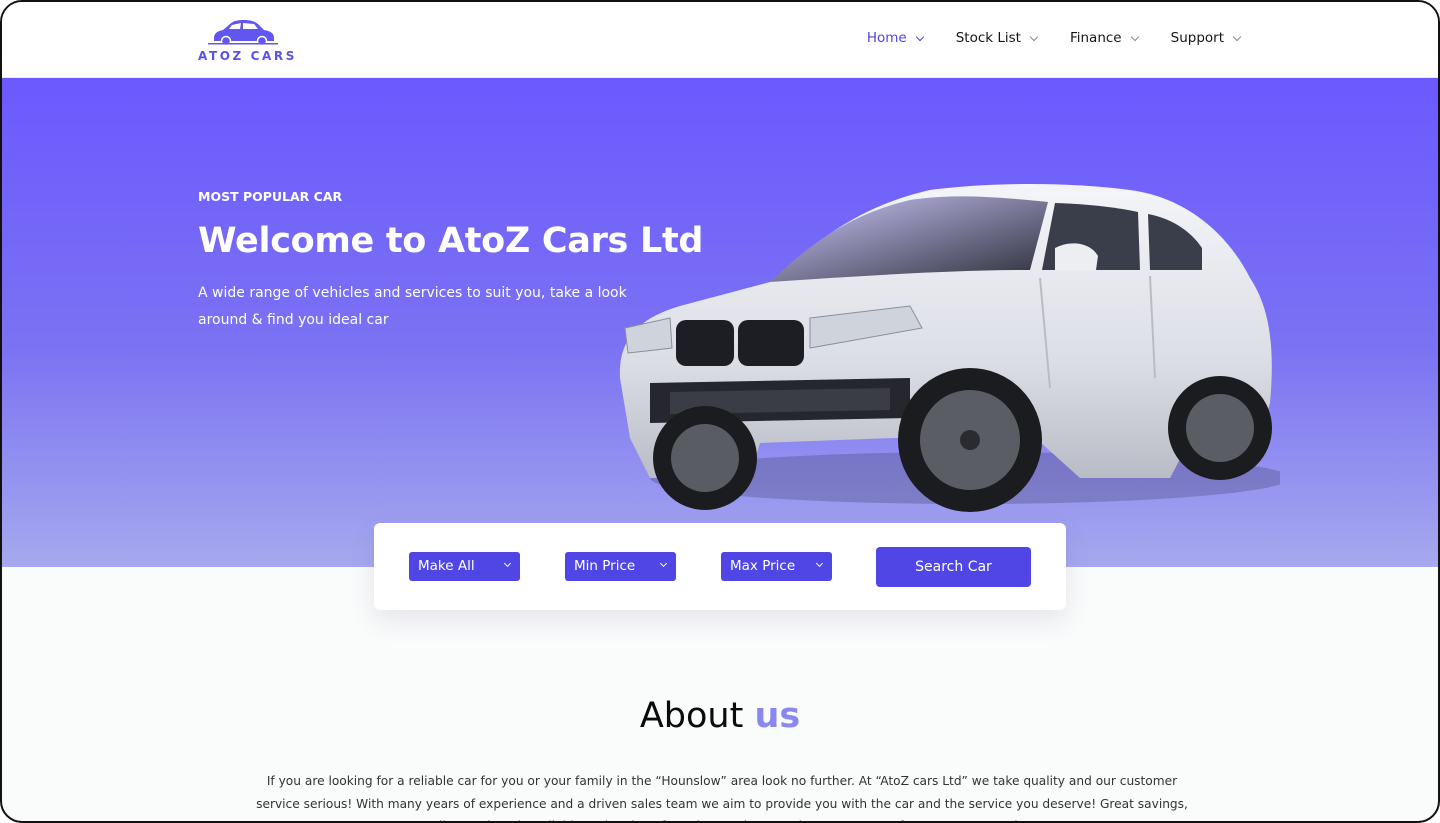 The height and width of the screenshot is (823, 1440). I want to click on site-logo: ATOZ CARS, so click(246, 41).